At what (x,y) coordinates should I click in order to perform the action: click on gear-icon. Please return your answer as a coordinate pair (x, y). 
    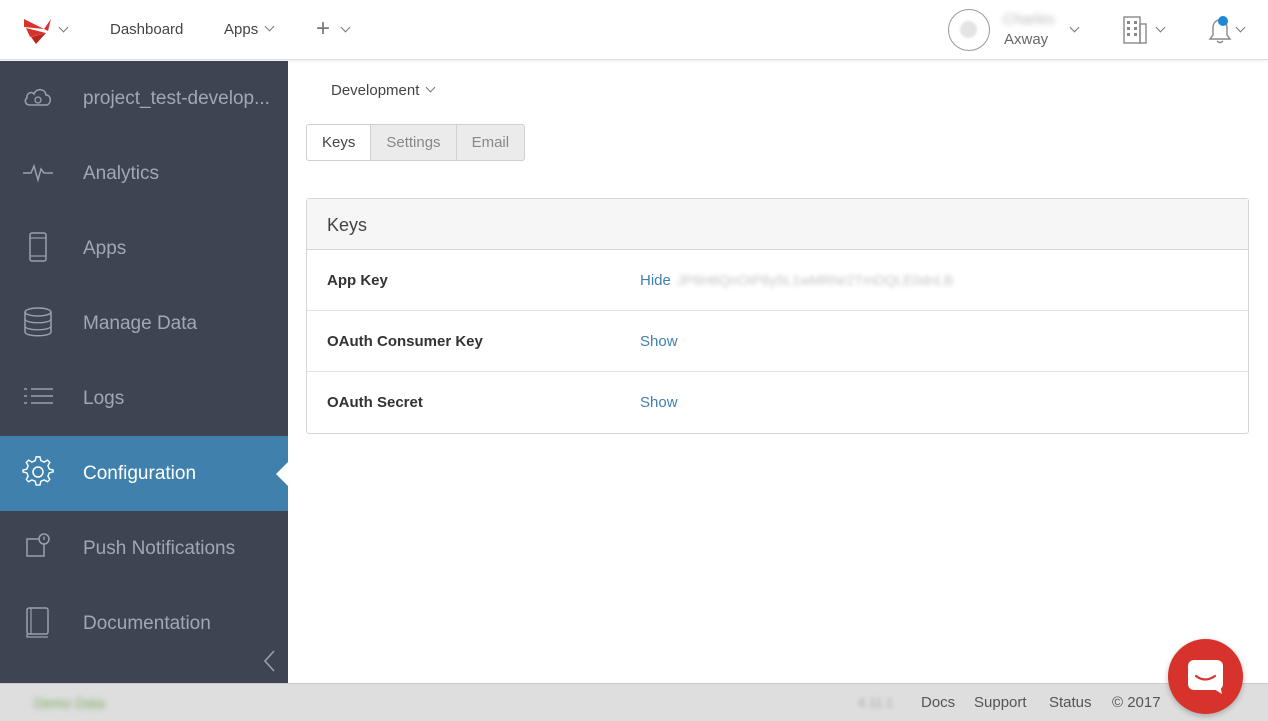
    Looking at the image, I should click on (38, 471).